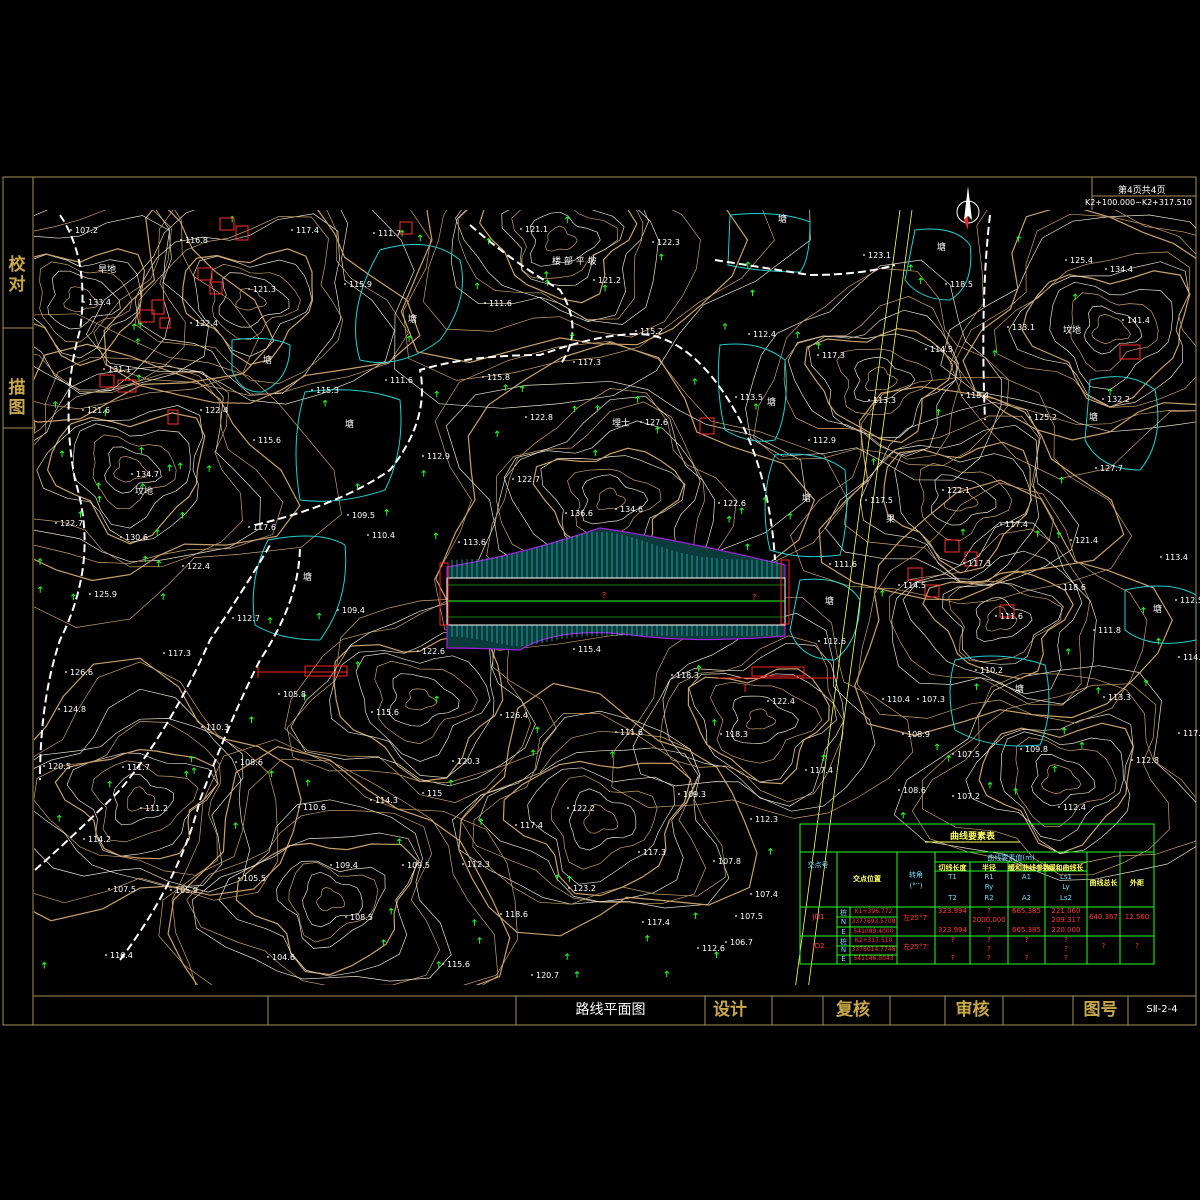 Image resolution: width=1200 pixels, height=1200 pixels. Describe the element at coordinates (136, 537) in the screenshot. I see `elevation-label: 130.6` at that location.